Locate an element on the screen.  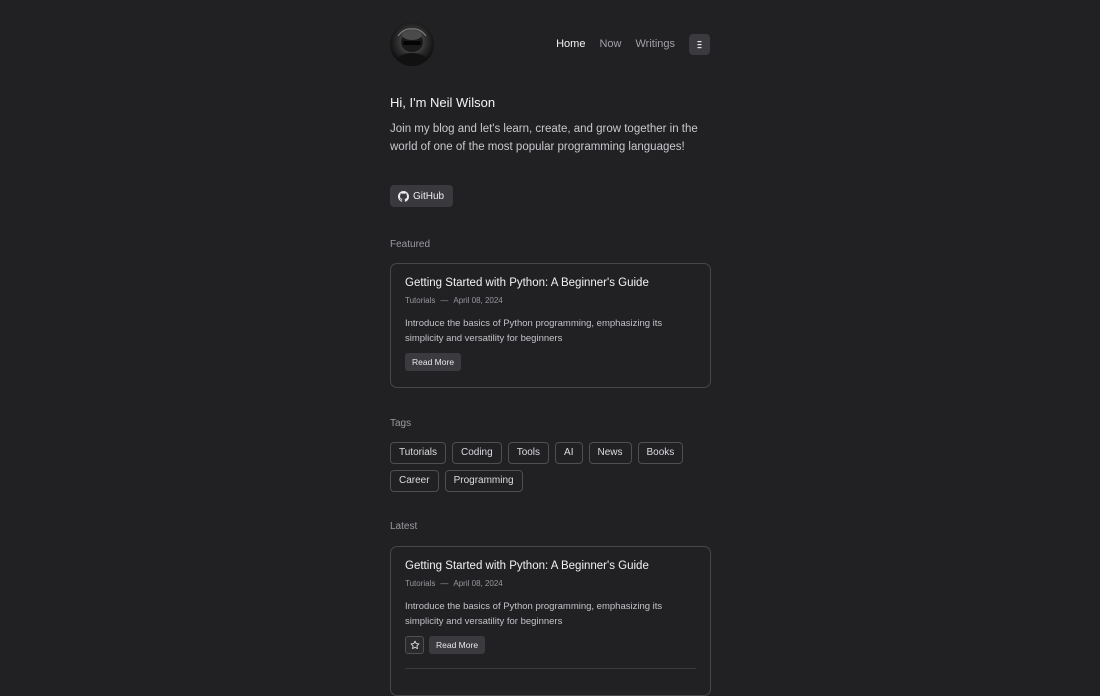
greeting-heading: Hi, I'm Neil Wilson is located at coordinates (443, 102).